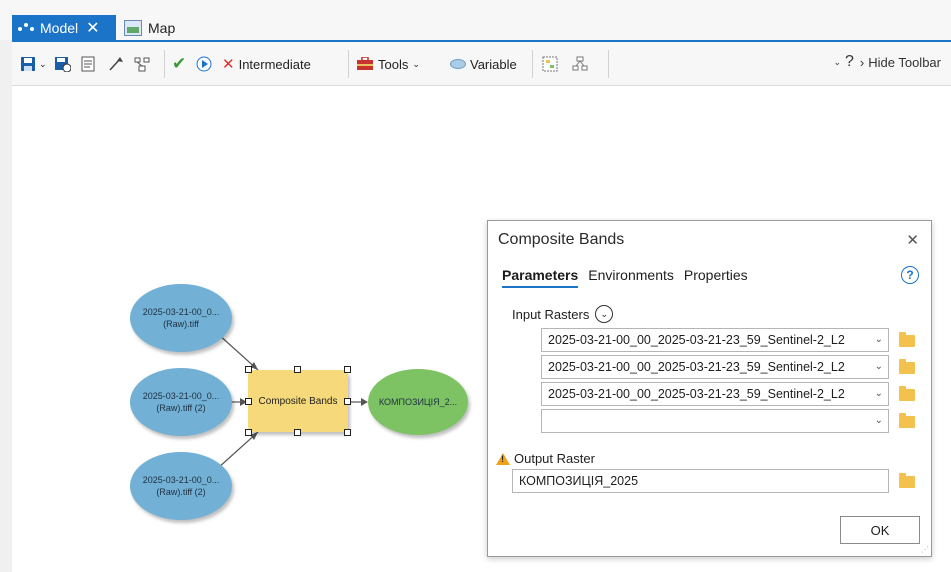  Describe the element at coordinates (181, 324) in the screenshot. I see `node-label: (Raw).tiff` at that location.